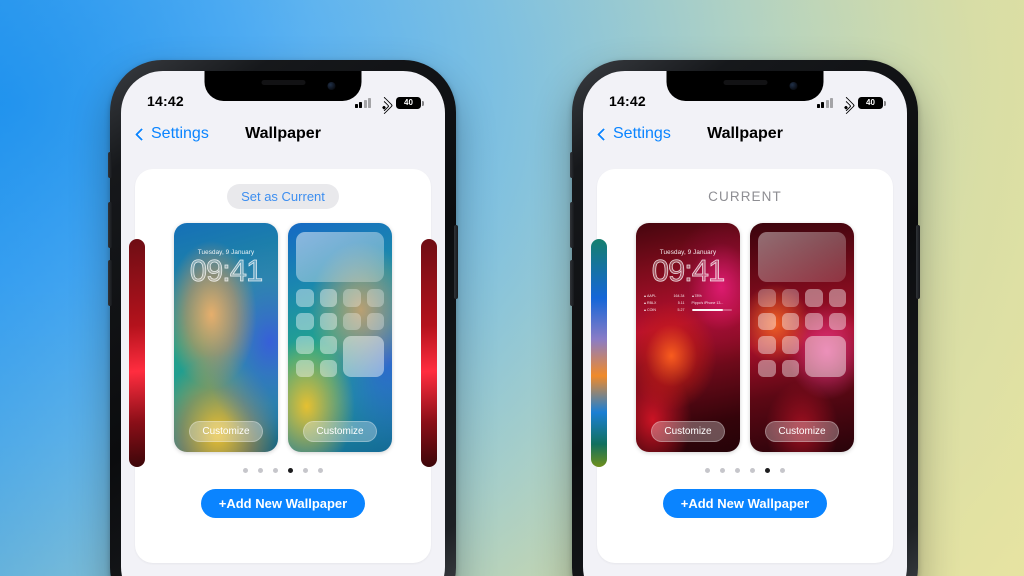  I want to click on status-time: 14:42, so click(627, 101).